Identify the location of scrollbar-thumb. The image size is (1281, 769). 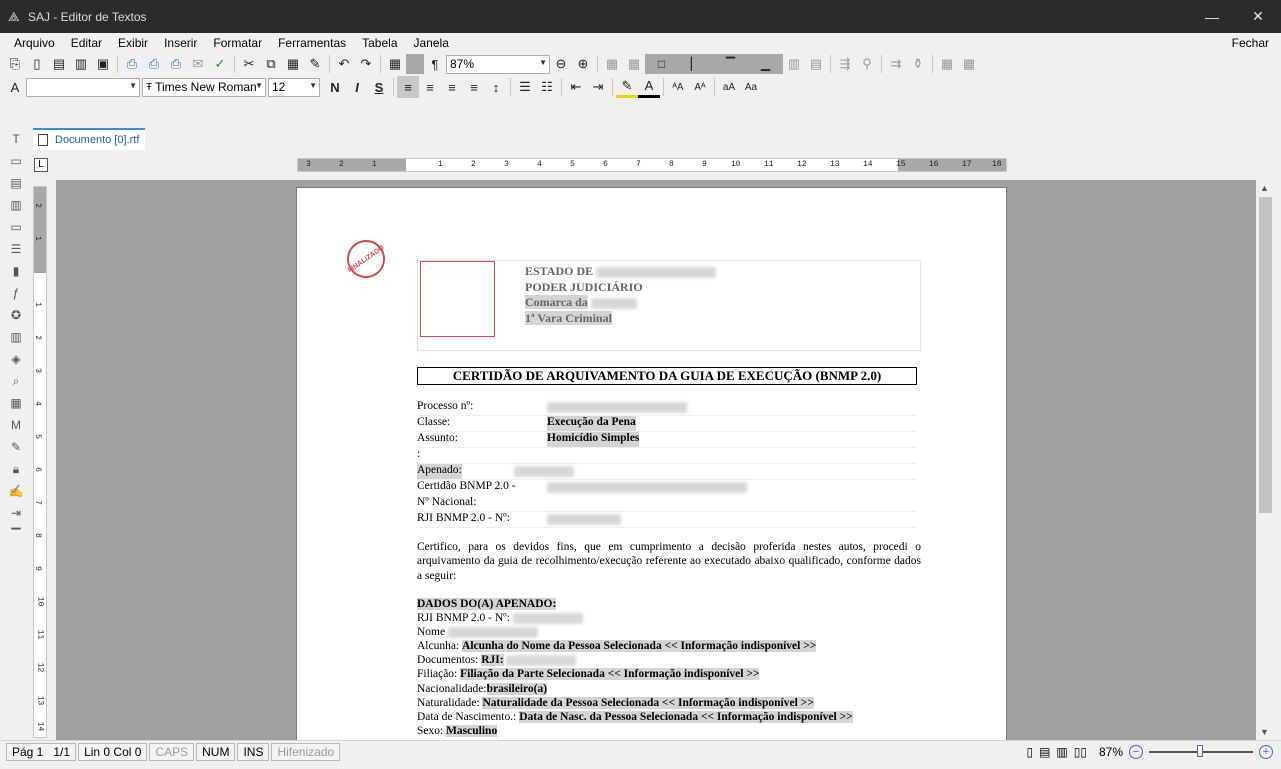
(1265, 355).